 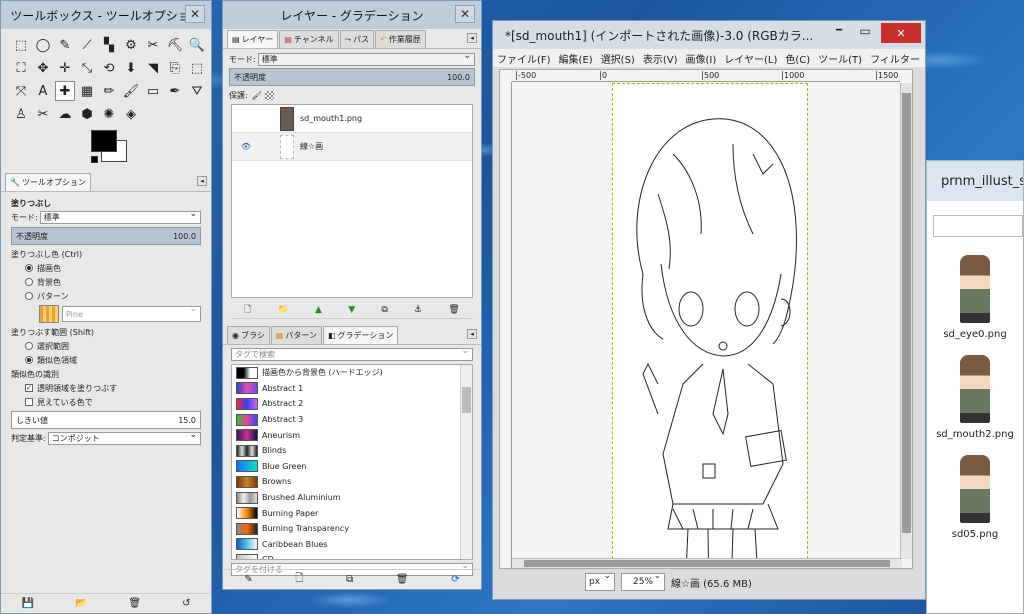 I want to click on bucket-fill-icon: ▦, so click(x=87, y=91).